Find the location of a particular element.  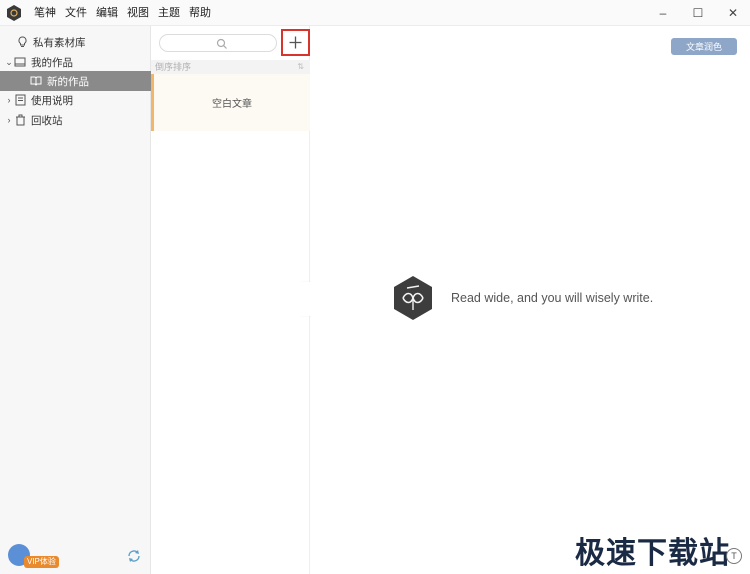

sidebar-item-label: 使用说明 is located at coordinates (52, 100).